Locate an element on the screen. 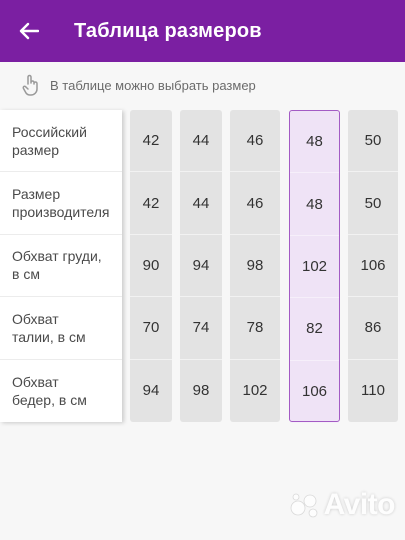 This screenshot has height=540, width=405. size-column-42: 42 42 90 70 94 is located at coordinates (151, 266).